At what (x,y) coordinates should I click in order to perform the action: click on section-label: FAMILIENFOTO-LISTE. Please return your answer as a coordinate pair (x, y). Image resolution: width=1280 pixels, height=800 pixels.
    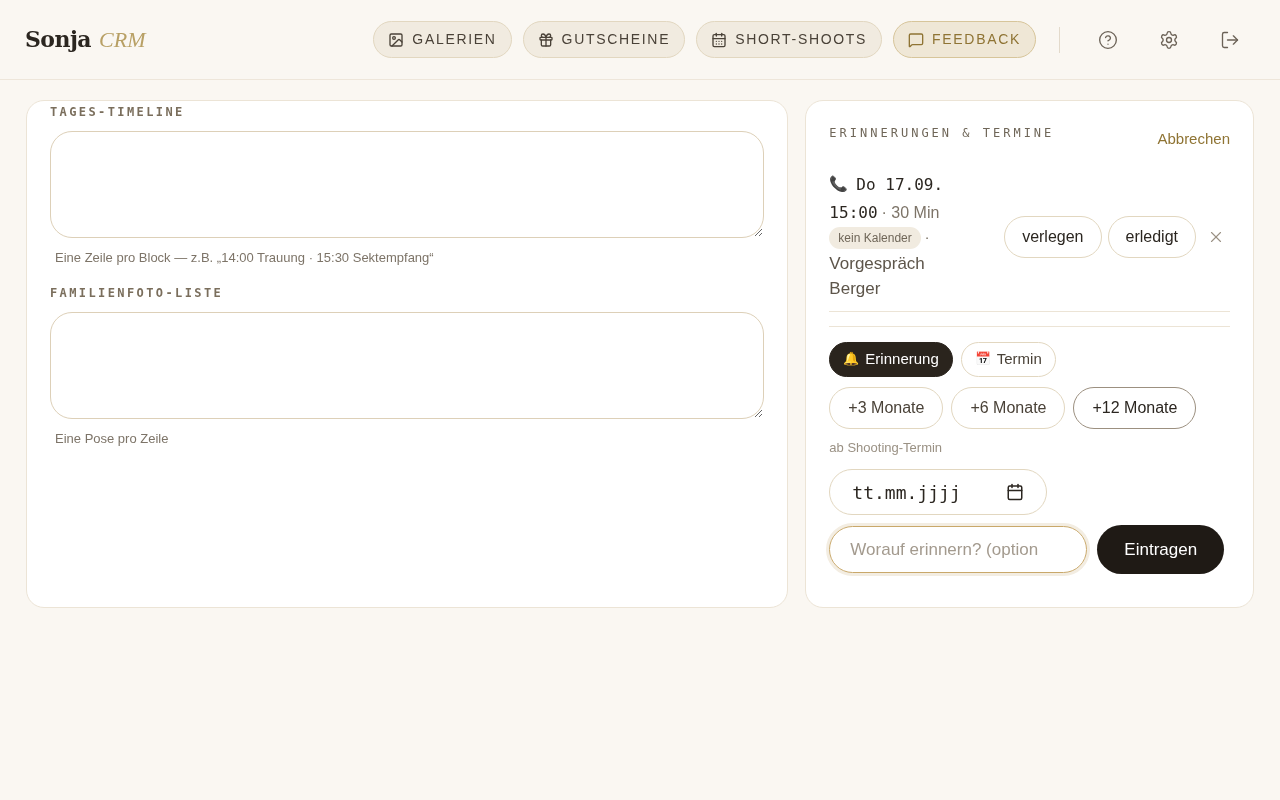
    Looking at the image, I should click on (137, 293).